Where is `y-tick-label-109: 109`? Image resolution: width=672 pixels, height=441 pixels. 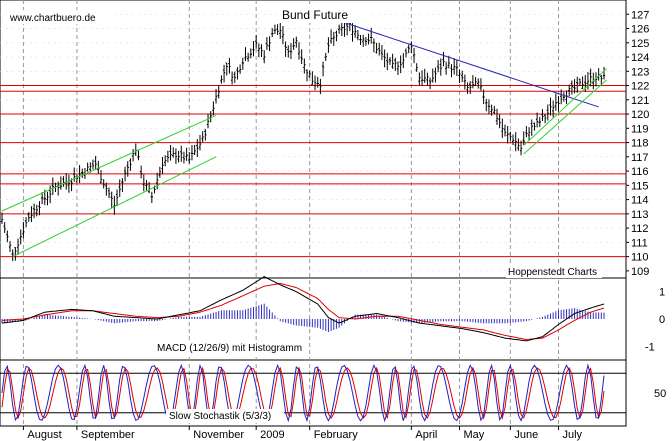 y-tick-label-109: 109 is located at coordinates (640, 272).